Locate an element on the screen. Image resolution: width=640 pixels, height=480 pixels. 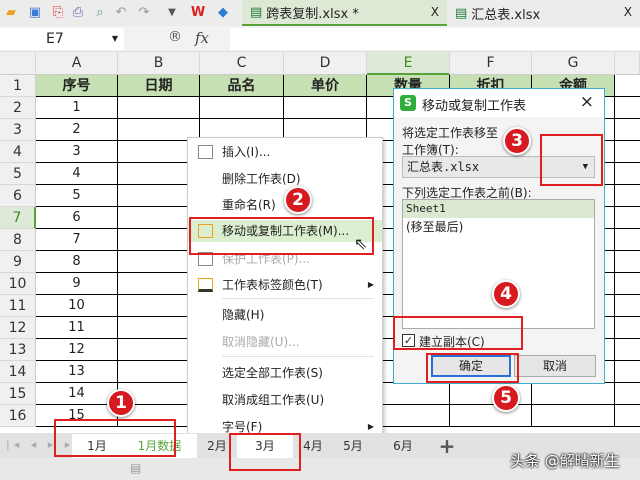
header-cell: 序号 is located at coordinates (77, 86).